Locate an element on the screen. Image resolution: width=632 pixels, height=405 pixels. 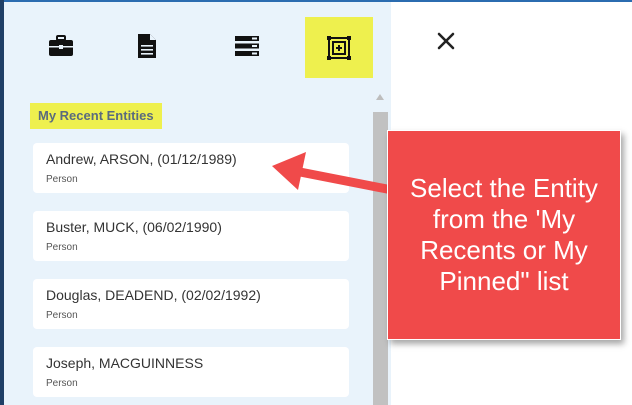
entity-name: Andrew, ARSON, (01/12/1989) is located at coordinates (141, 159).